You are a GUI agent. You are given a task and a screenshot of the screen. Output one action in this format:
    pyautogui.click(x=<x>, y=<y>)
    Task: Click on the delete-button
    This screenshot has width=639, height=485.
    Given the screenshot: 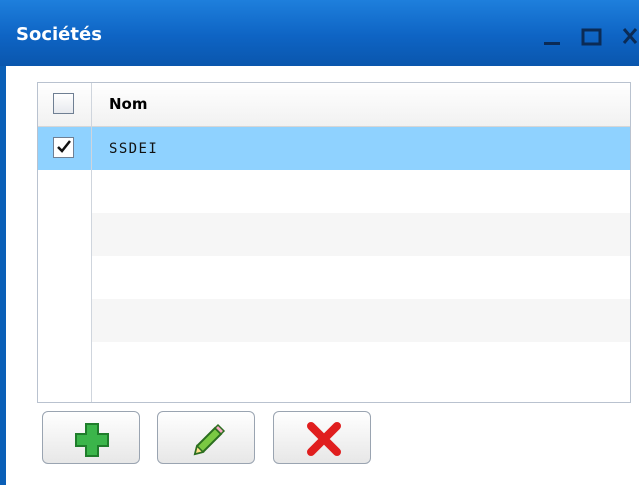 What is the action you would take?
    pyautogui.click(x=322, y=437)
    